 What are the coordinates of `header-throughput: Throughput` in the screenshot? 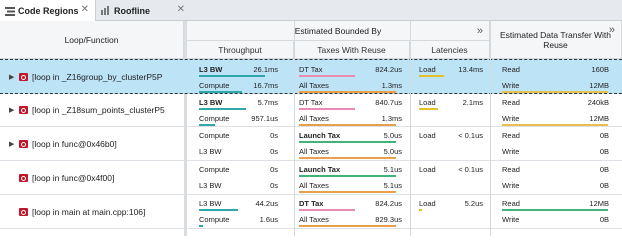 It's located at (240, 50).